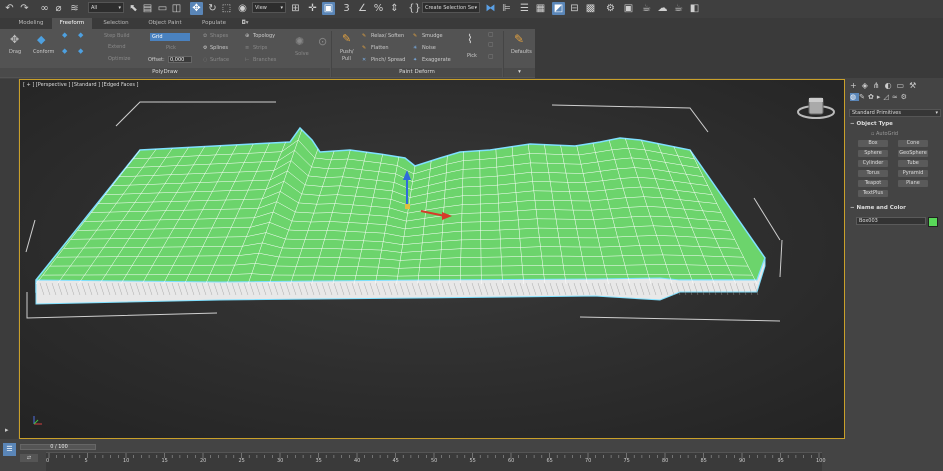 The image size is (943, 471). Describe the element at coordinates (116, 23) in the screenshot. I see `tab-selection: Selection` at that location.